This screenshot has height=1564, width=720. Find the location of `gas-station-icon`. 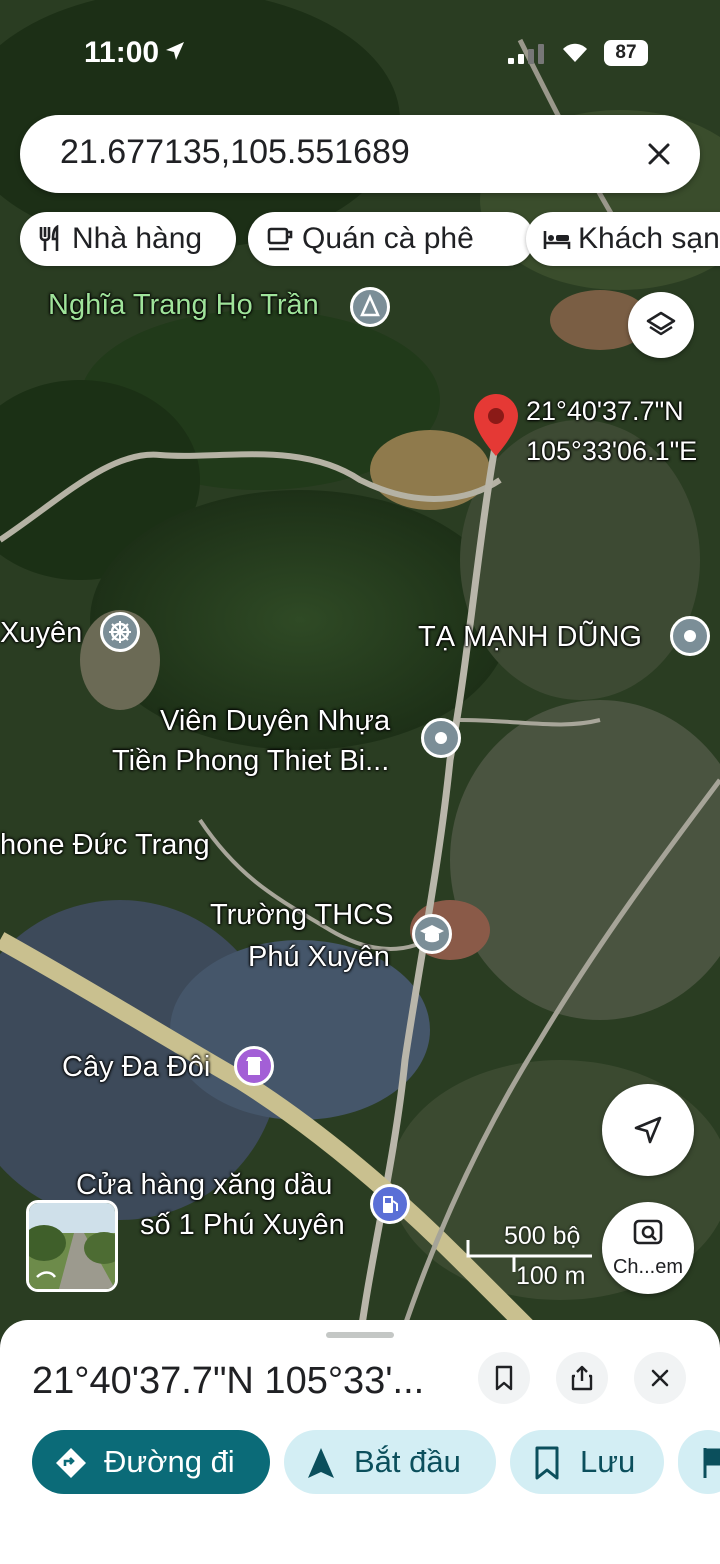

gas-station-icon is located at coordinates (390, 1204).